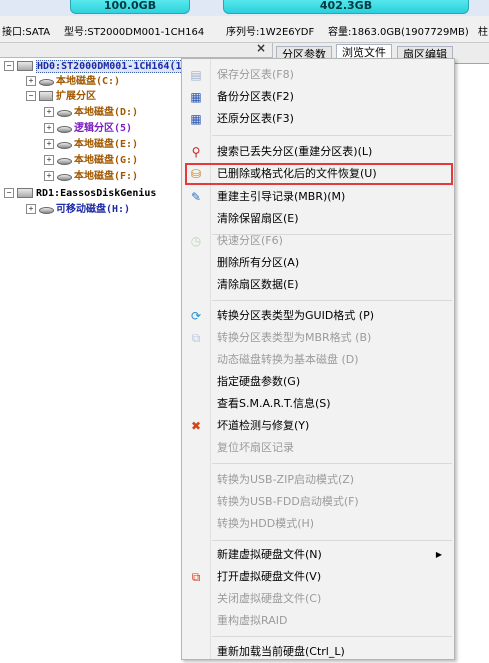  What do you see at coordinates (196, 241) in the screenshot?
I see `quick-partition-icon: ◷` at bounding box center [196, 241].